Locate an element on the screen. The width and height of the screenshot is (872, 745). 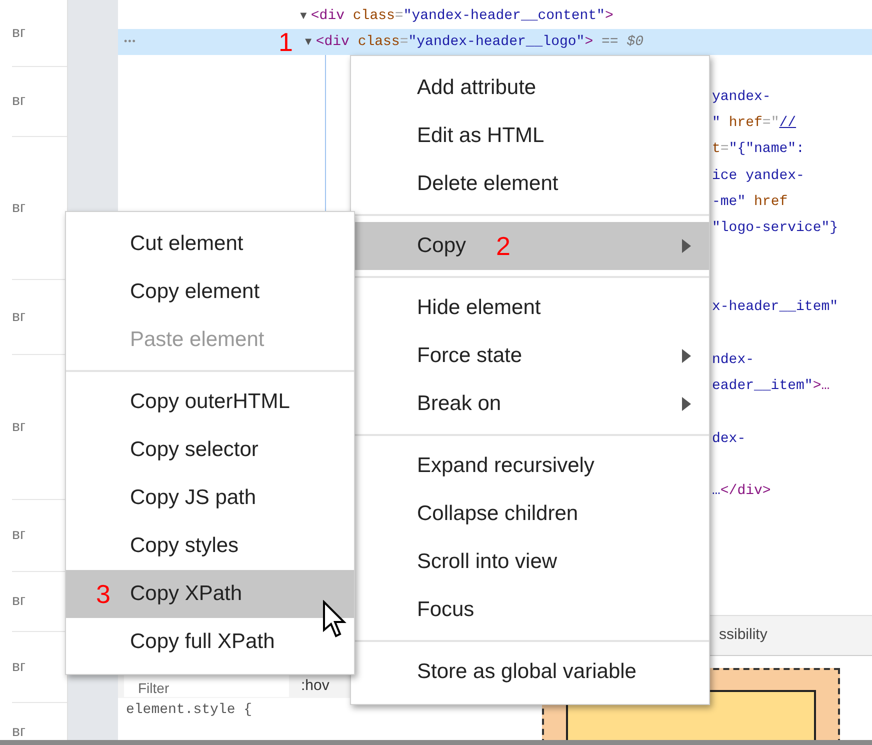
code-line: <div class="yandex-header__logo"> == $0 is located at coordinates (480, 42).